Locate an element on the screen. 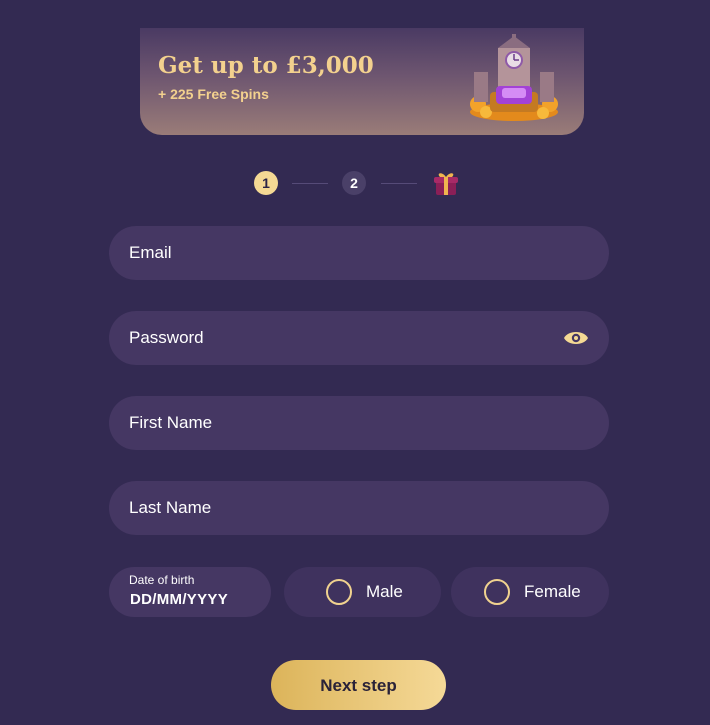 This screenshot has width=710, height=725. date-of-birth-field: Date of birth DD/MM/YYYY is located at coordinates (190, 592).